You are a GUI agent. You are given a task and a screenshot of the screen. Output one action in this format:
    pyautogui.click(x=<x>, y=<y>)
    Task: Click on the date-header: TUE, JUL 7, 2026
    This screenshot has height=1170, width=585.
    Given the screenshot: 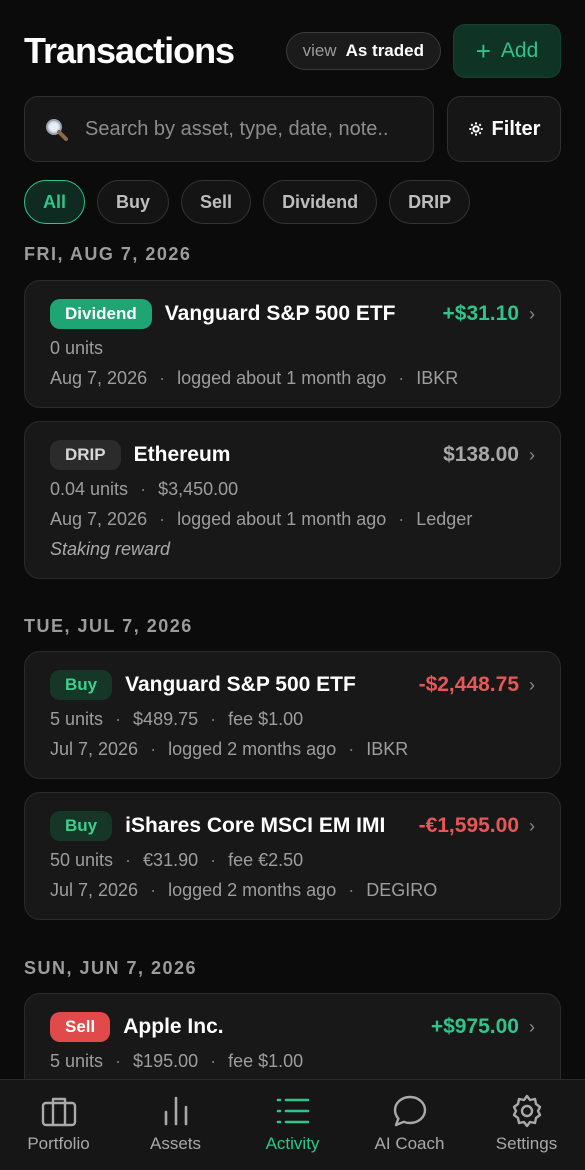 What is the action you would take?
    pyautogui.click(x=108, y=626)
    